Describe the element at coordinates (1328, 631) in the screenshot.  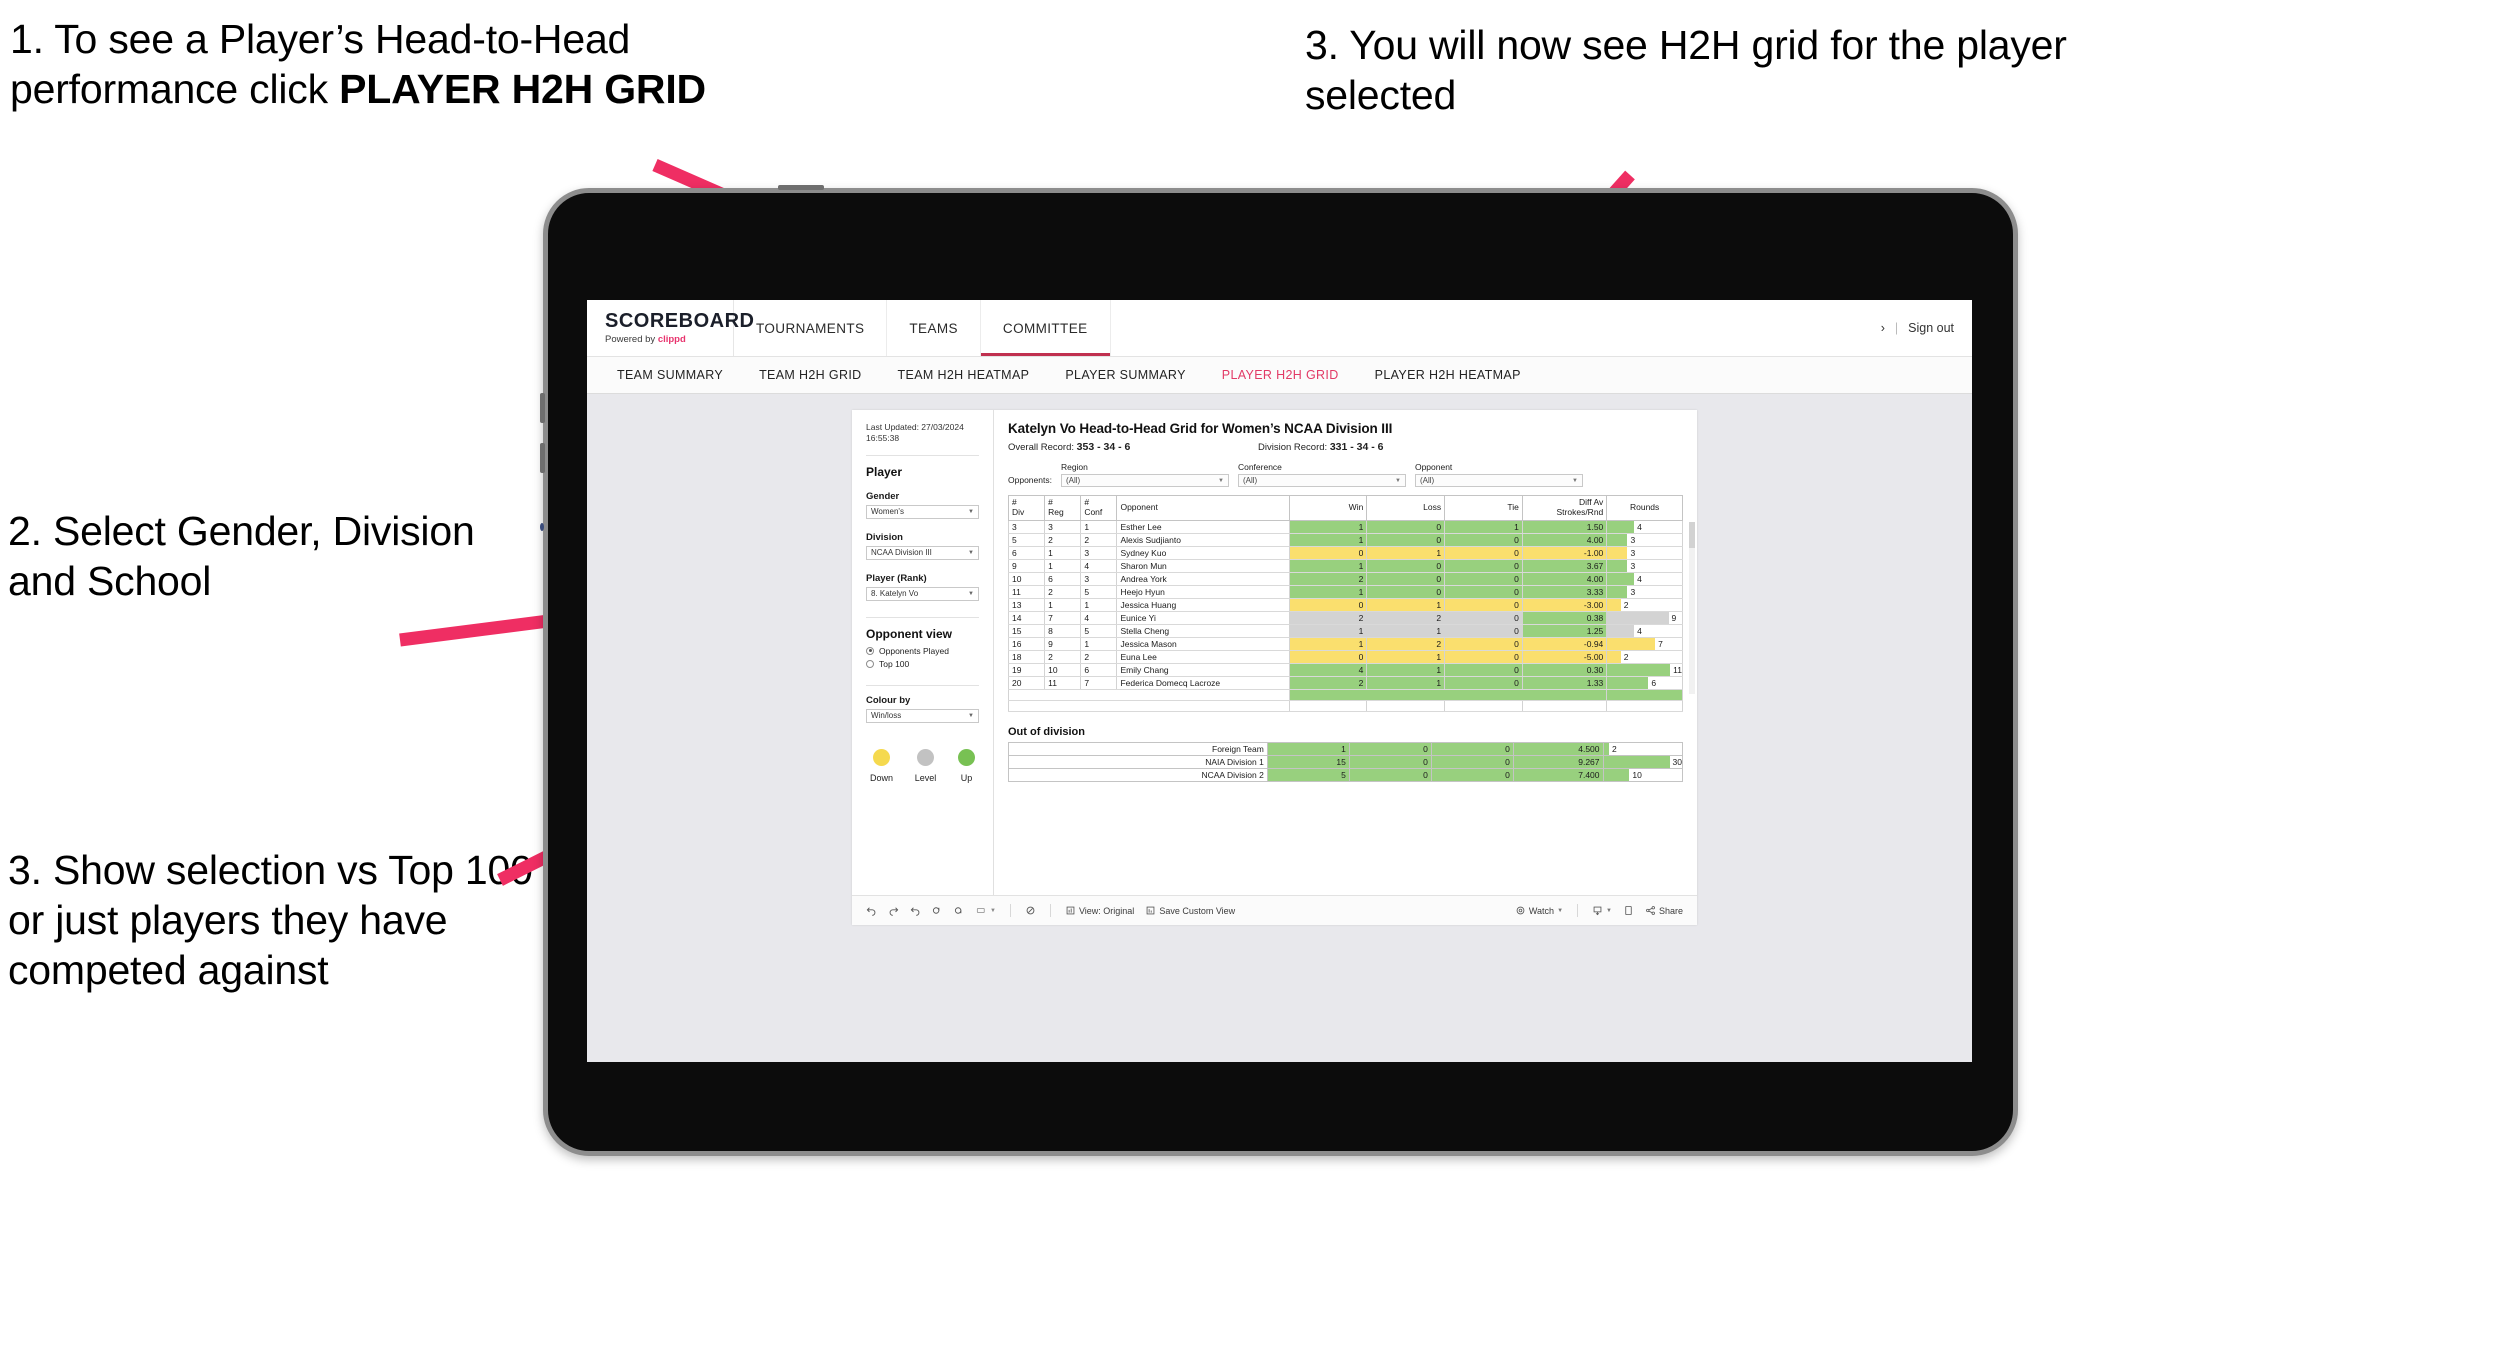
I see `cell-win: 1` at that location.